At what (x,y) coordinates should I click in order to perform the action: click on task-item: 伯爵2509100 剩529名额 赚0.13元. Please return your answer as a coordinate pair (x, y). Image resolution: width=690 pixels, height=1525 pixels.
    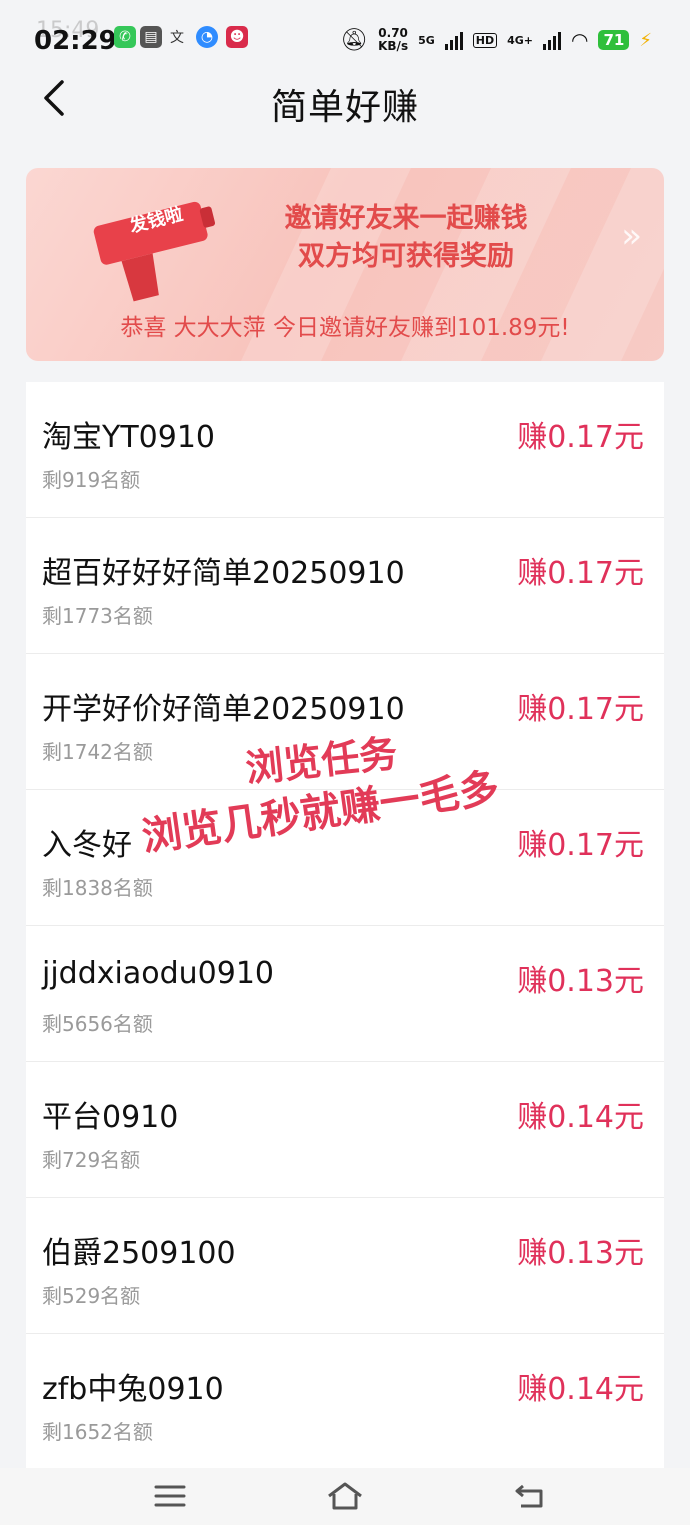
    Looking at the image, I should click on (345, 1266).